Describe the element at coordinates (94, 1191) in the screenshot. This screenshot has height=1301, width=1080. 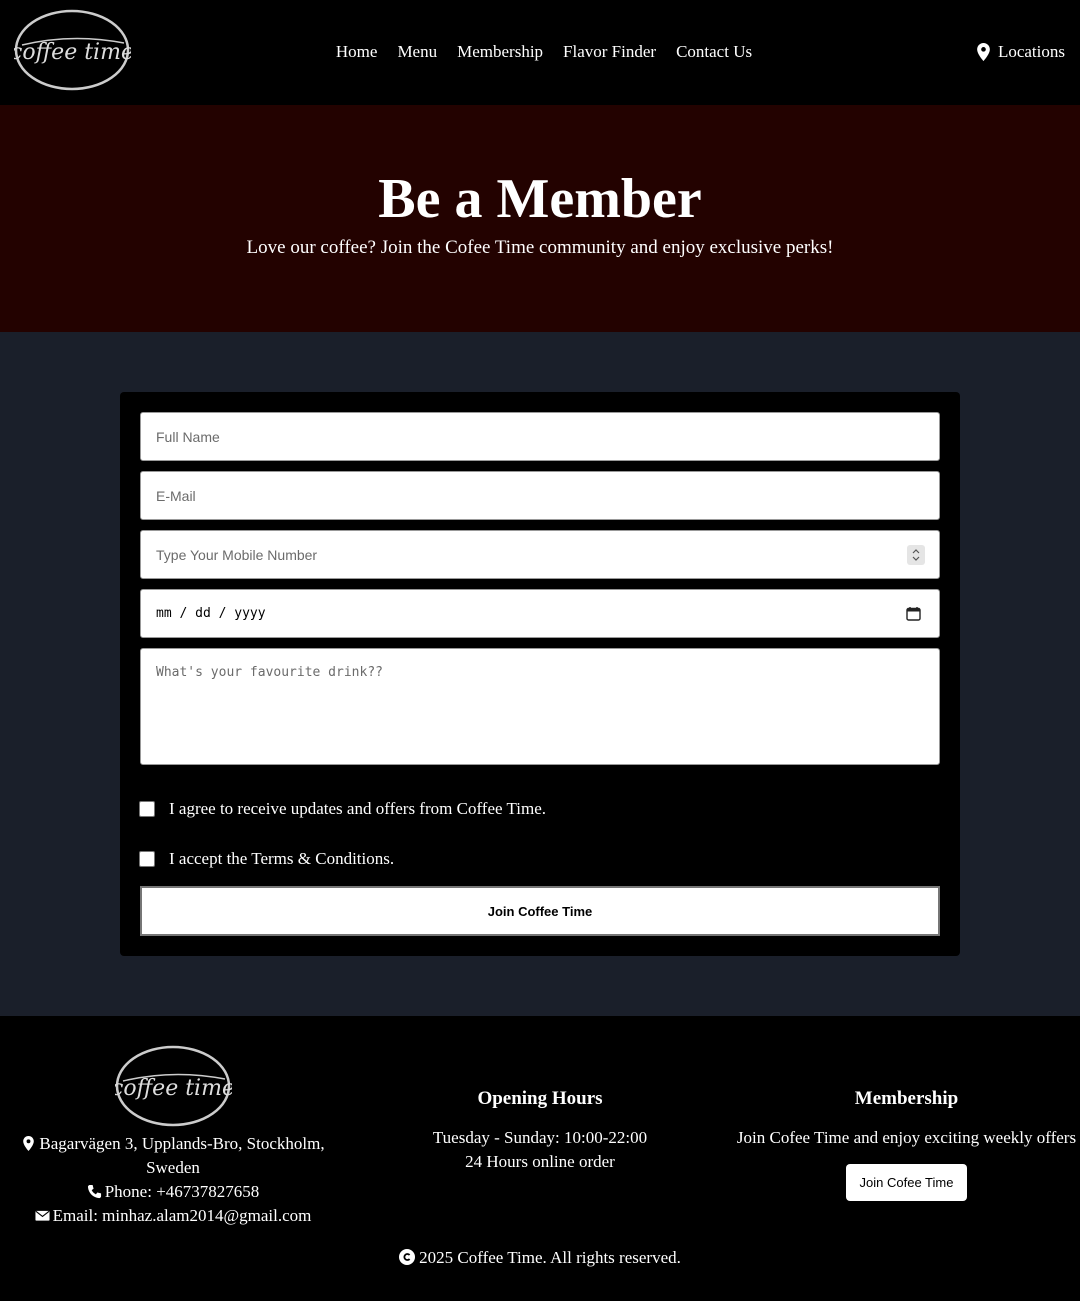
I see `phone-icon` at that location.